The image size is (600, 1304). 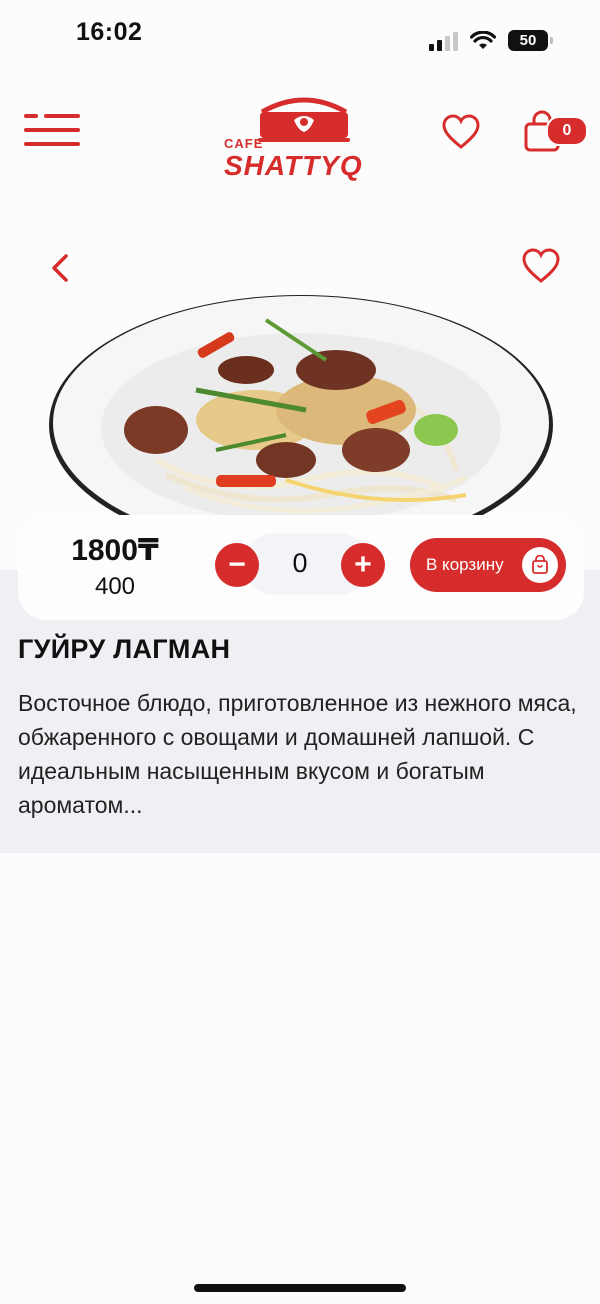 What do you see at coordinates (300, 138) in the screenshot?
I see `cafe-logo: CAFE SHATTYQ` at bounding box center [300, 138].